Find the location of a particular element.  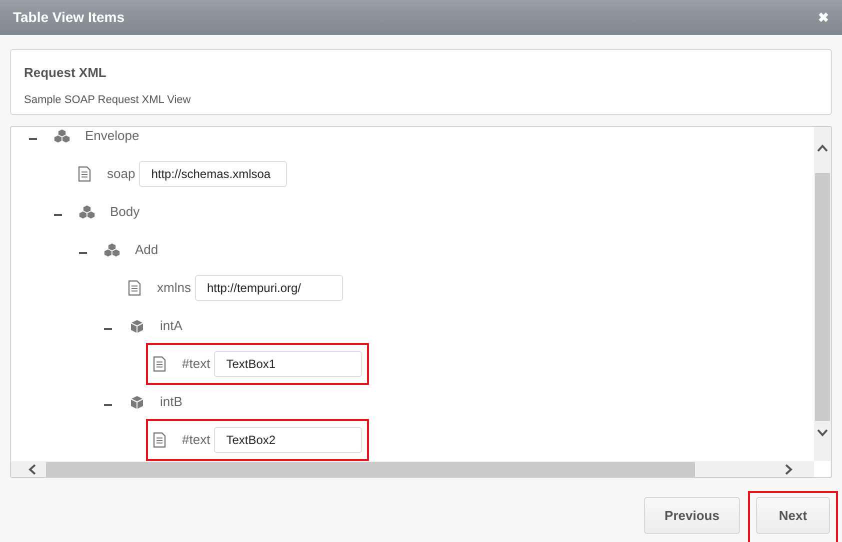

element-label: Body is located at coordinates (125, 212).